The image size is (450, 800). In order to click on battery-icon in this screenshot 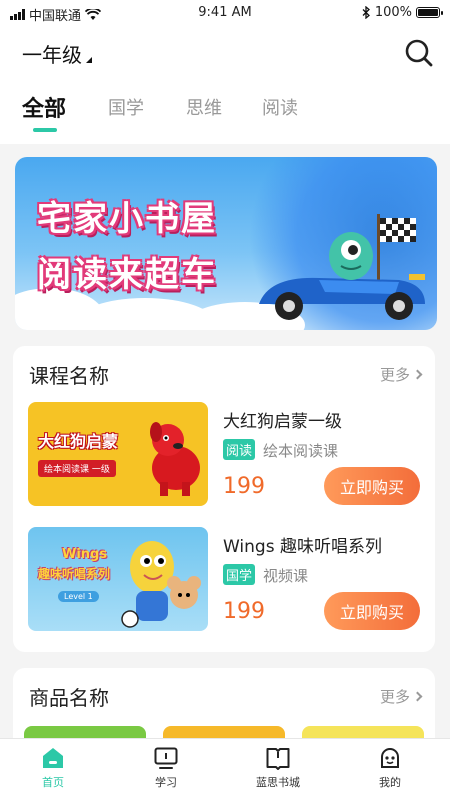, I will do `click(429, 12)`.